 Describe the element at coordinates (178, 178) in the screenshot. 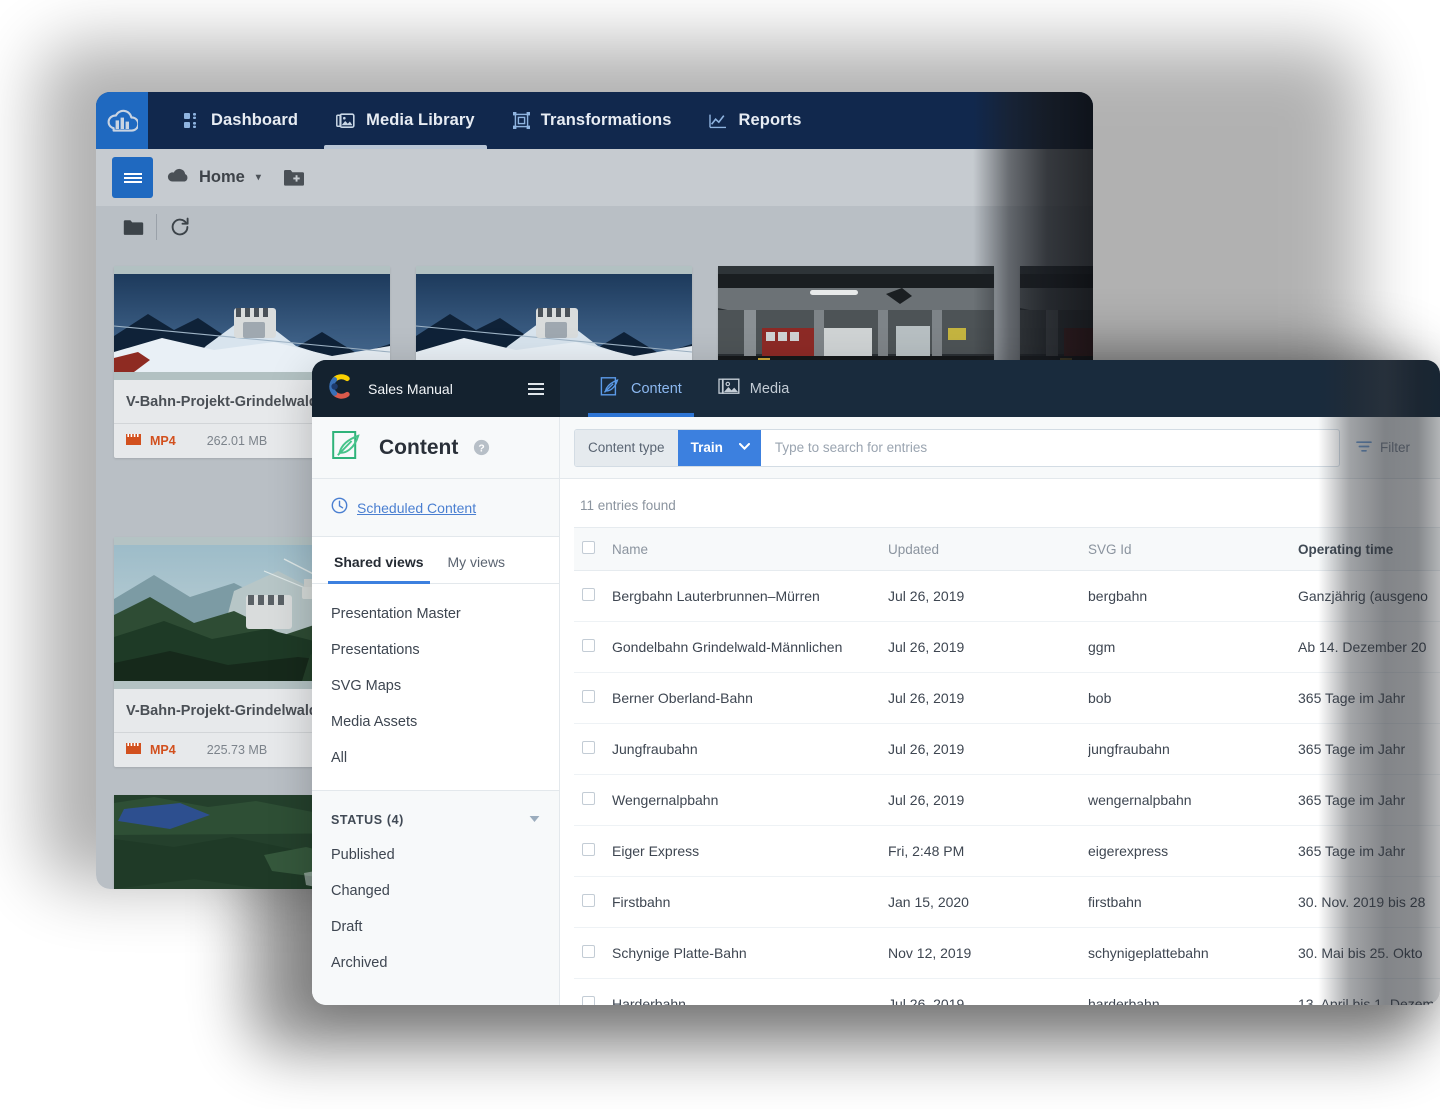

I see `cloud-icon` at that location.